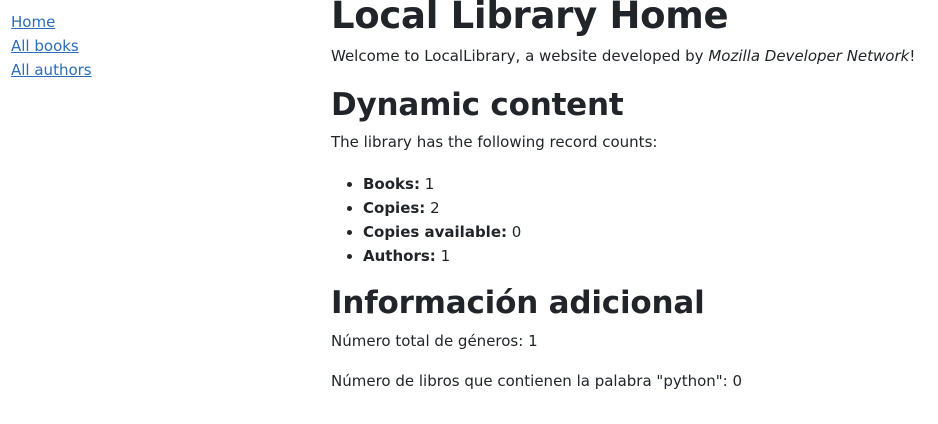 The height and width of the screenshot is (424, 938). What do you see at coordinates (435, 232) in the screenshot?
I see `count-label: Copies available:` at bounding box center [435, 232].